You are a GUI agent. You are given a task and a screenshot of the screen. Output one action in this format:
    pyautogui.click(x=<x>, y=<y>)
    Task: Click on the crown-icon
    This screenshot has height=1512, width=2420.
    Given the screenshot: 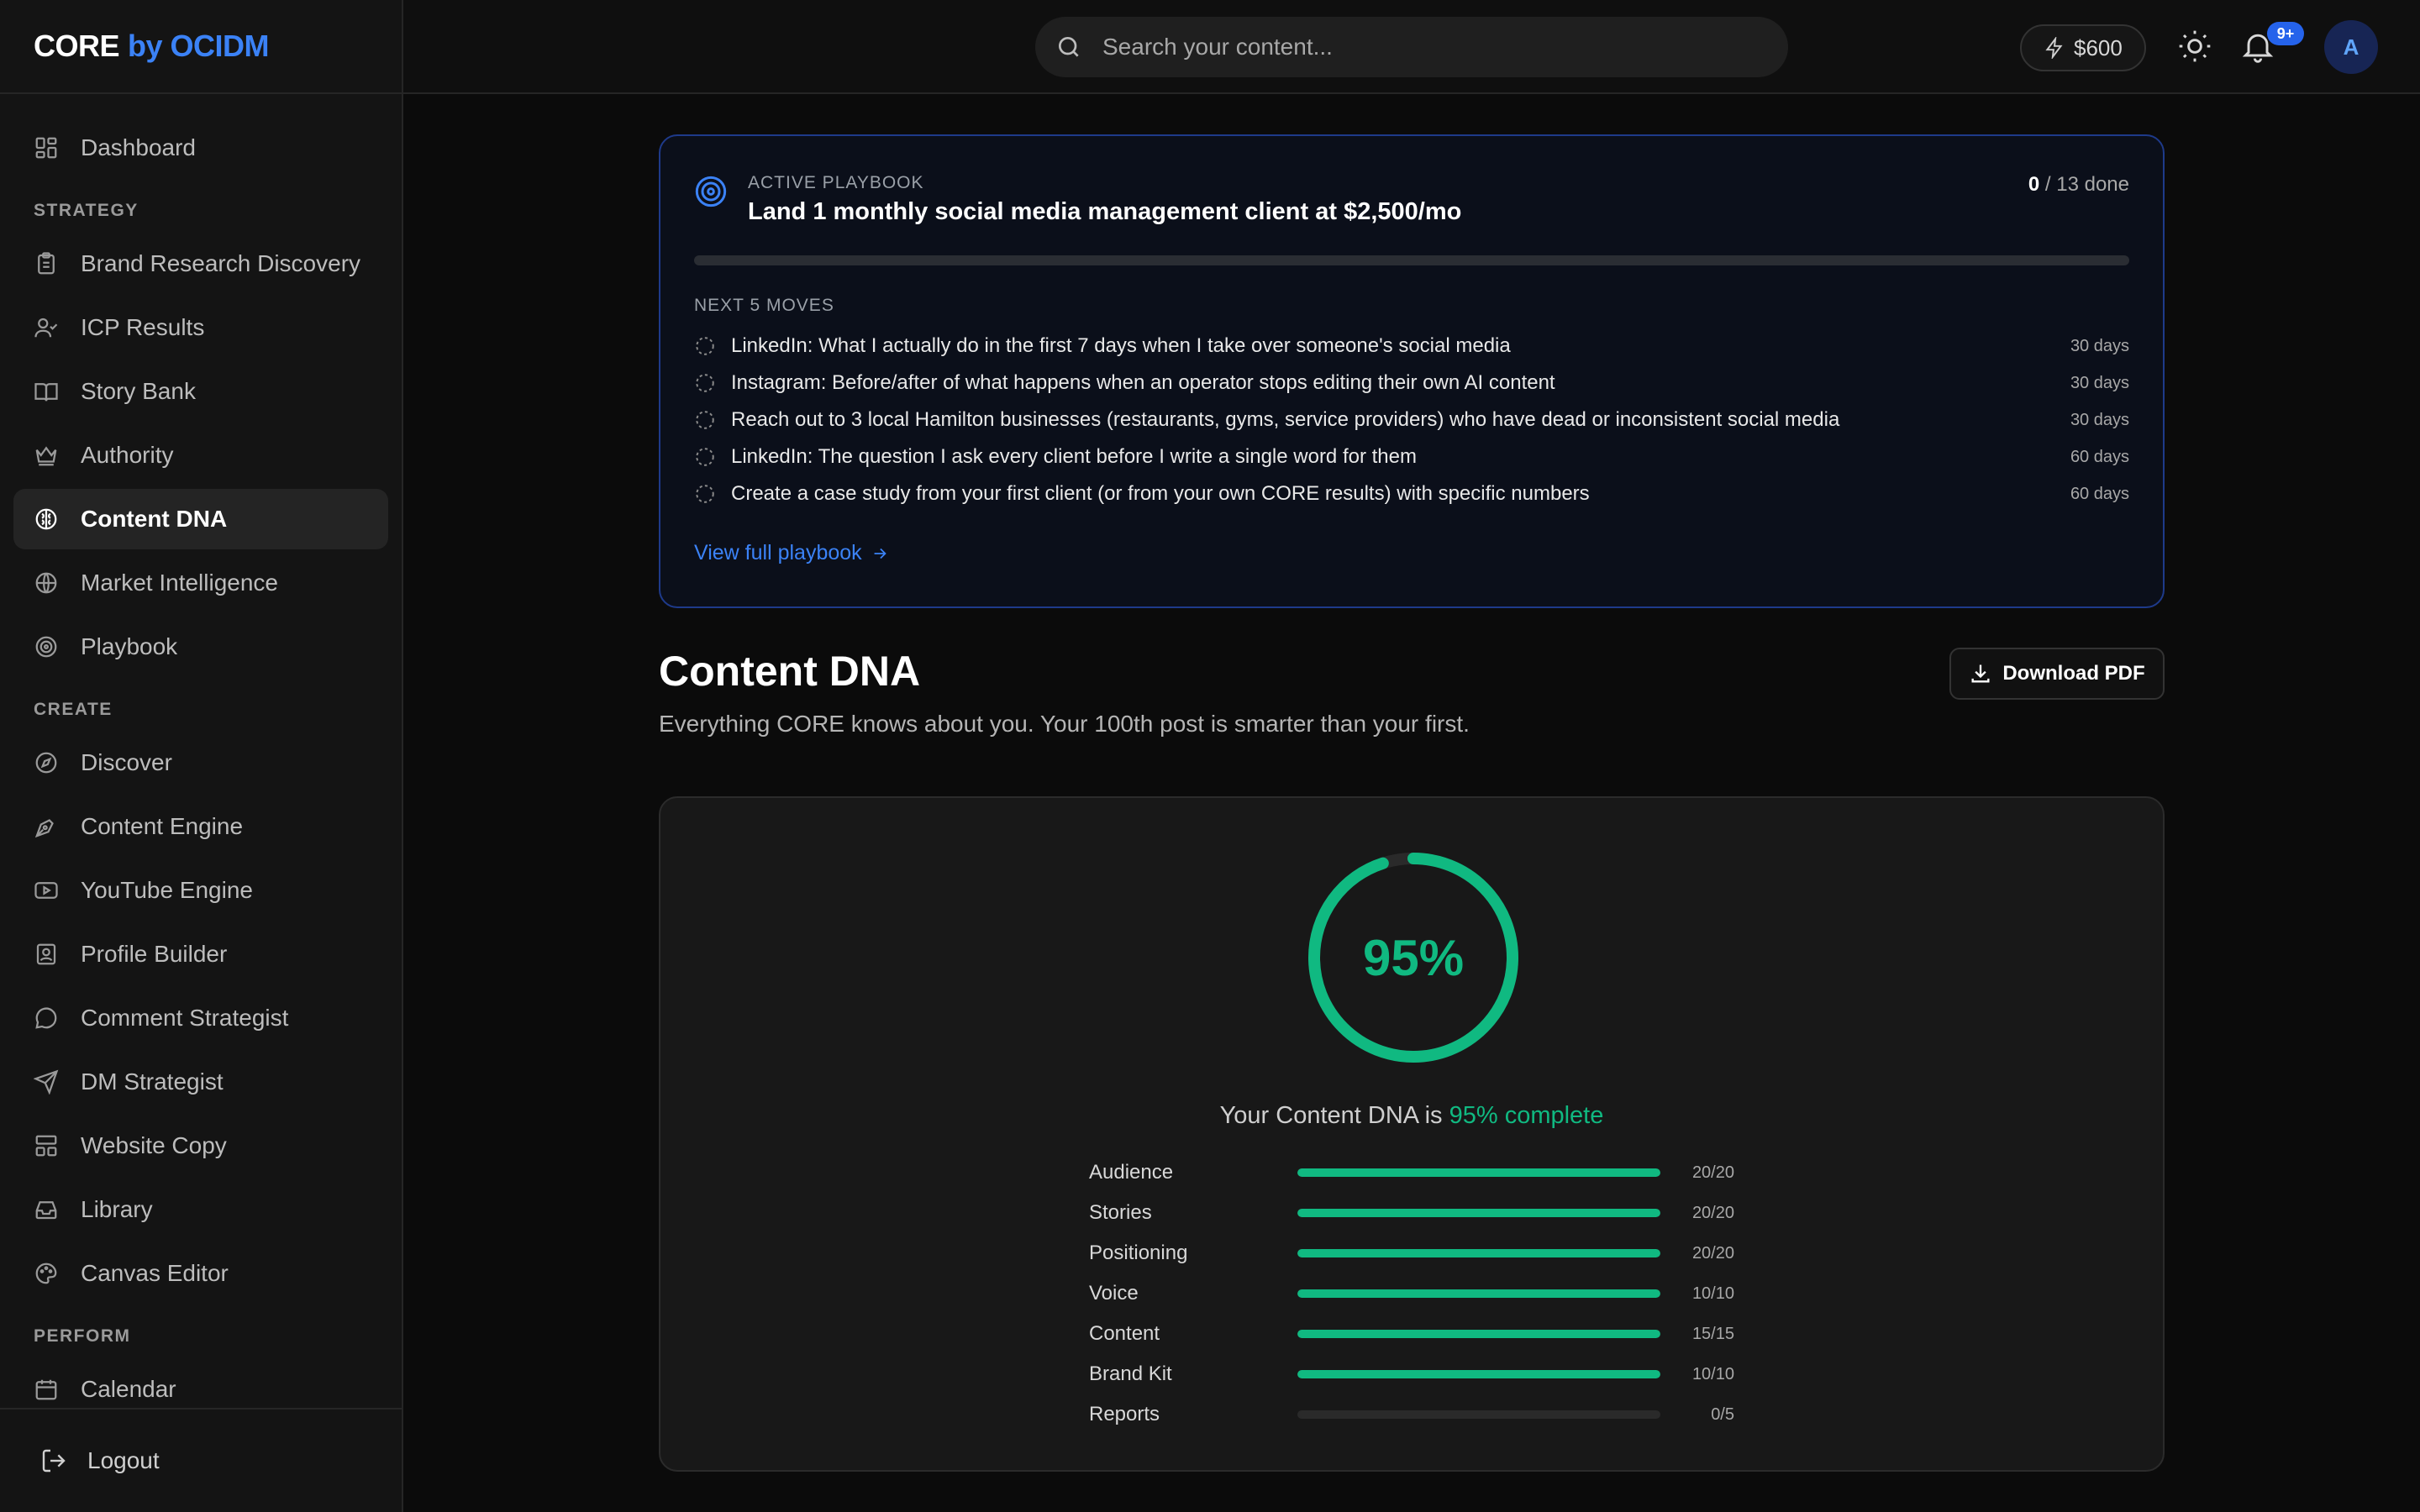 What is the action you would take?
    pyautogui.click(x=46, y=455)
    